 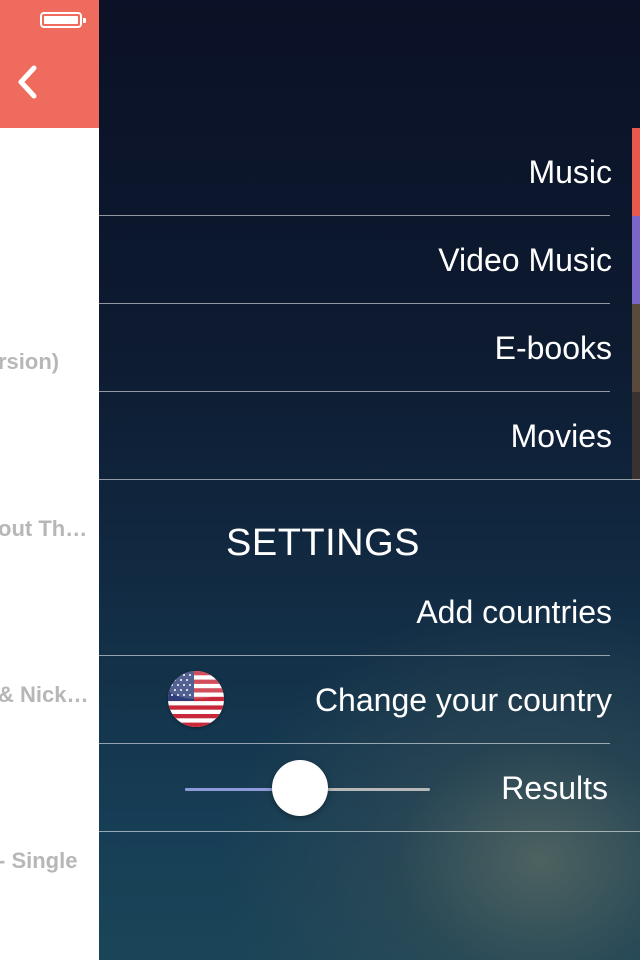 What do you see at coordinates (525, 260) in the screenshot?
I see `menu-item-label: Video Music` at bounding box center [525, 260].